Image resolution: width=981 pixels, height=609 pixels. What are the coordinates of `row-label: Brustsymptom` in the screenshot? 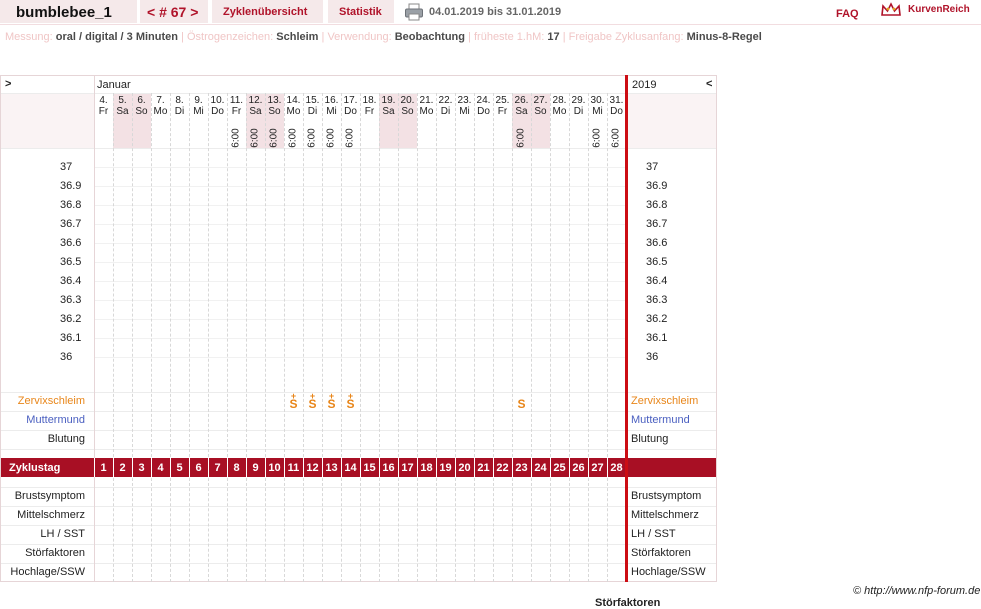 It's located at (49, 496).